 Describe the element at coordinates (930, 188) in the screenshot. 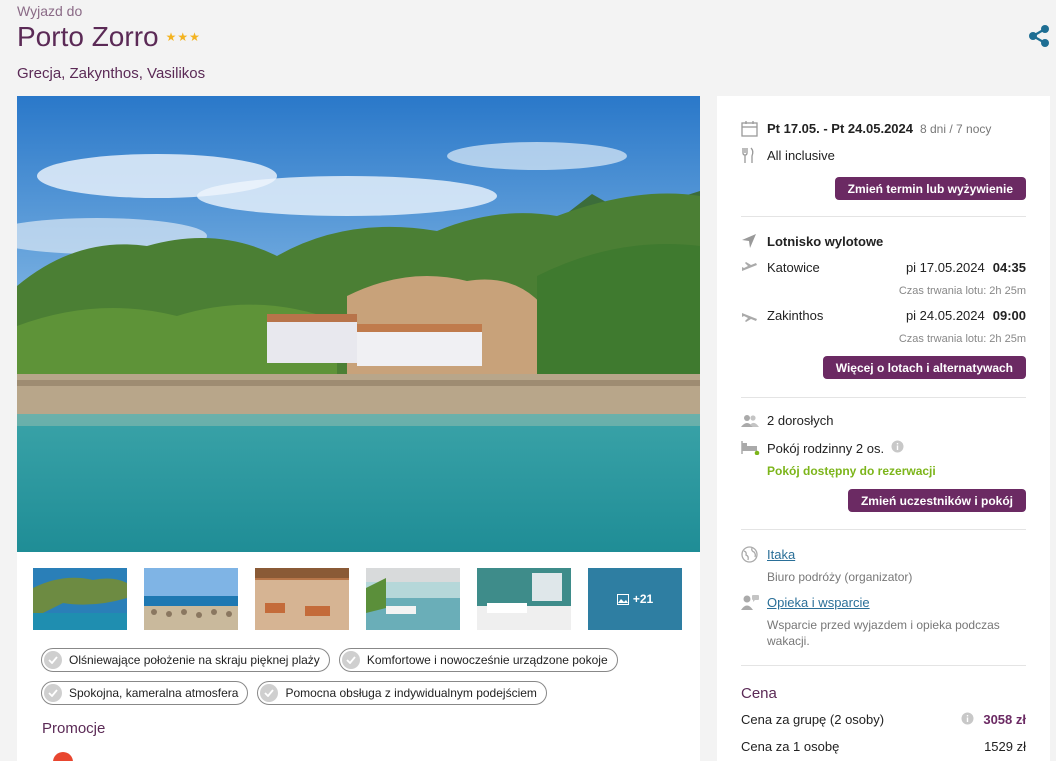

I see `change-date-button: Zmień termin lub wyżywienie` at that location.